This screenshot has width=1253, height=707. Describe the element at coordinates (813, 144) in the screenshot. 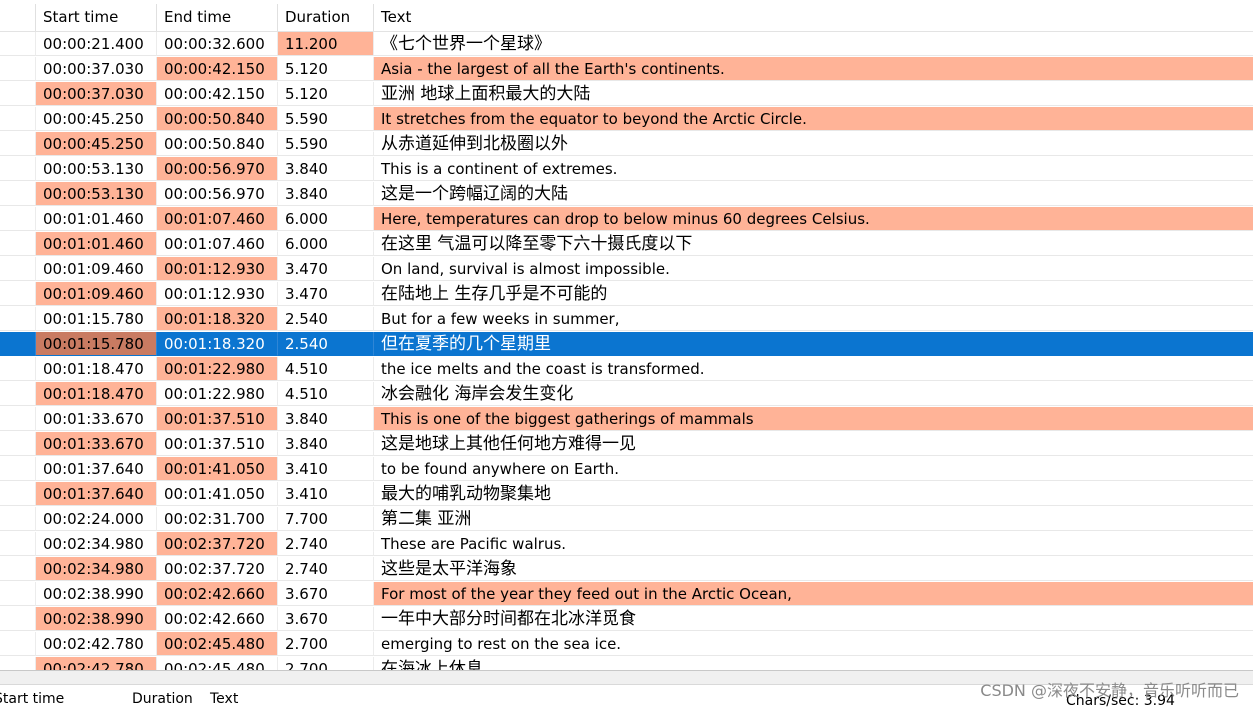

I see `text-cell: 从赤道延伸到北极圈以外` at that location.